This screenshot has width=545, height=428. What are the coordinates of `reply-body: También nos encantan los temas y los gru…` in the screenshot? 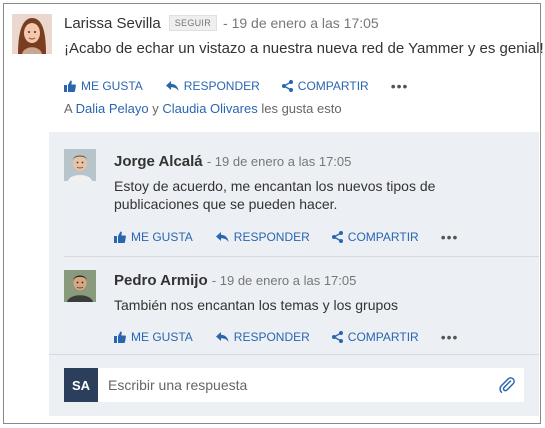 It's located at (256, 305).